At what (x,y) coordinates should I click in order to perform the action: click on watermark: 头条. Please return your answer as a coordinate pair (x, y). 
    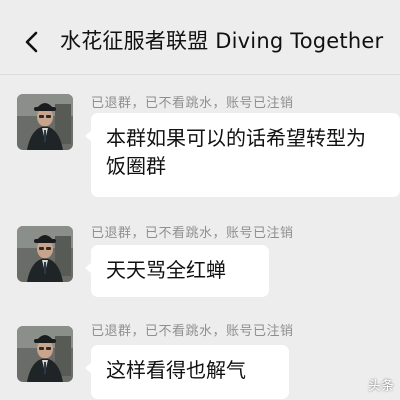
    Looking at the image, I should click on (380, 386).